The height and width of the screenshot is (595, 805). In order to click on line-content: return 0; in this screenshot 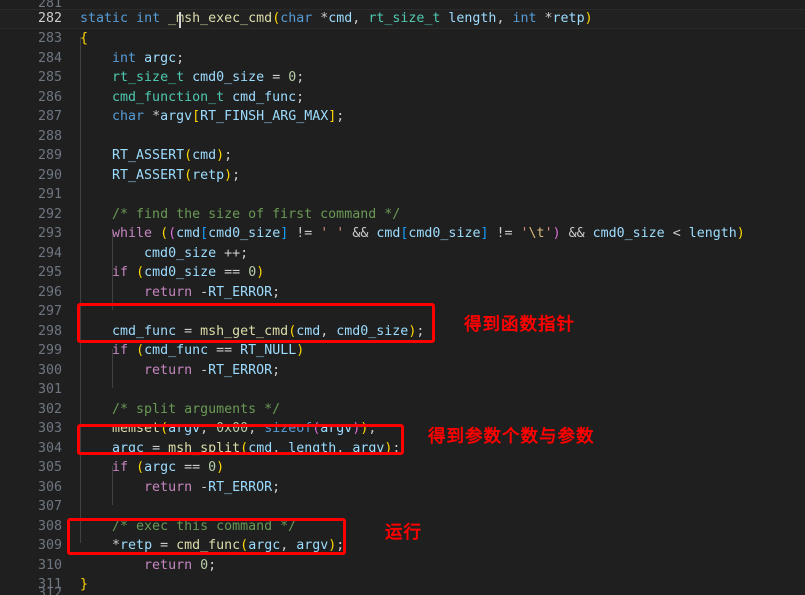, I will do `click(180, 565)`.